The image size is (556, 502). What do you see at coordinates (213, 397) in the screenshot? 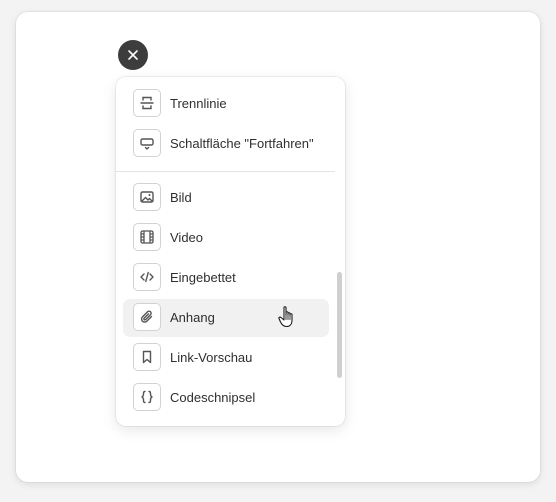
I see `menu-item-label: Codeschnipsel` at bounding box center [213, 397].